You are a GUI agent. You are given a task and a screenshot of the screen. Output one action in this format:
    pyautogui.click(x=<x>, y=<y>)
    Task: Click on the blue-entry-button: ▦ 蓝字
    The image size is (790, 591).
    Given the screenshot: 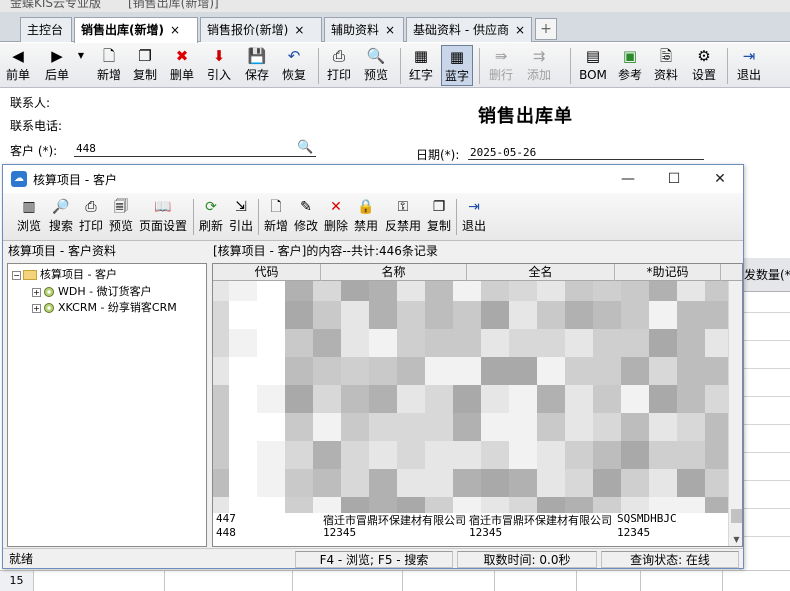 What is the action you would take?
    pyautogui.click(x=457, y=65)
    